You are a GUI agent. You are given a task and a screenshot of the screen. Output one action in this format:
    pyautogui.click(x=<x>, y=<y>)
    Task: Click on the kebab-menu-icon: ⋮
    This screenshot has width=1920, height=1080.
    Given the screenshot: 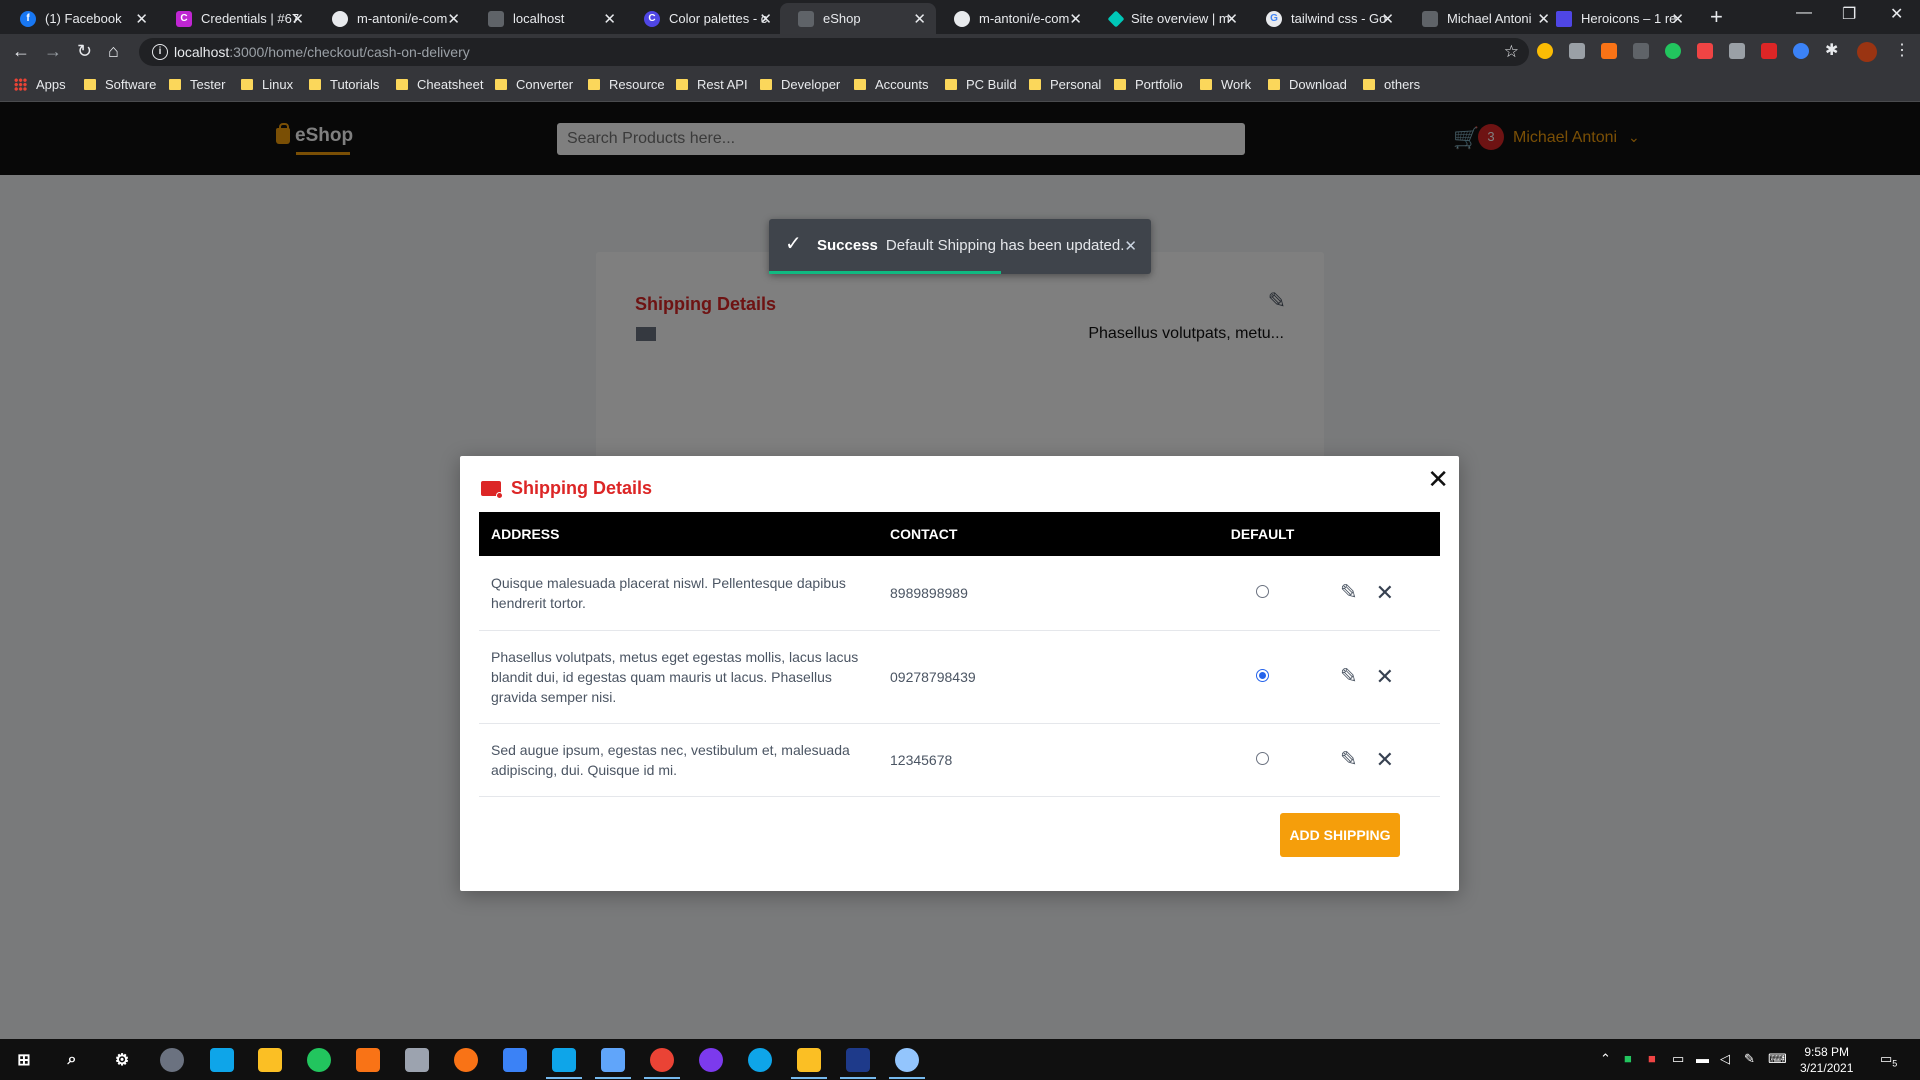 What is the action you would take?
    pyautogui.click(x=1902, y=50)
    